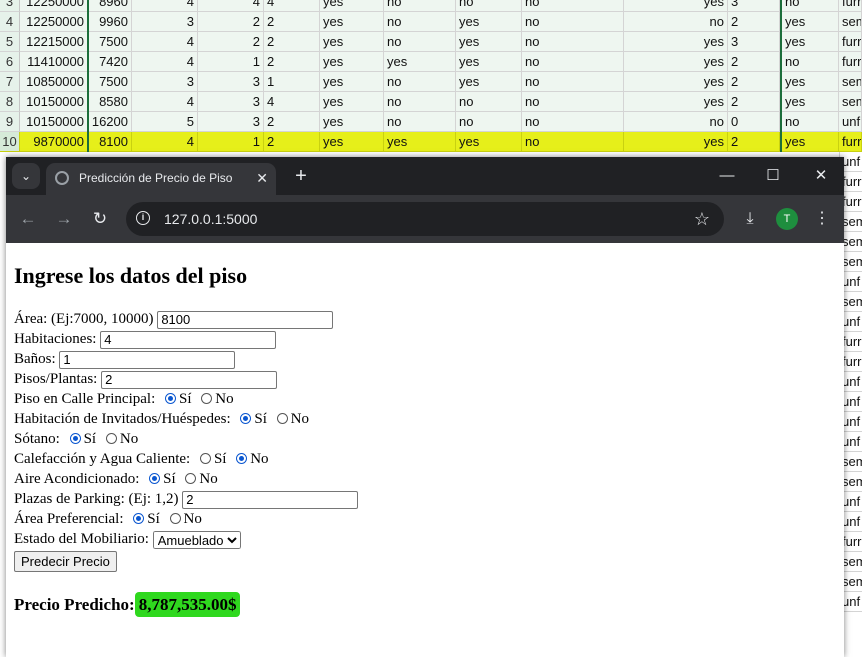  What do you see at coordinates (110, 82) in the screenshot?
I see `sheet-cell: 7500` at bounding box center [110, 82].